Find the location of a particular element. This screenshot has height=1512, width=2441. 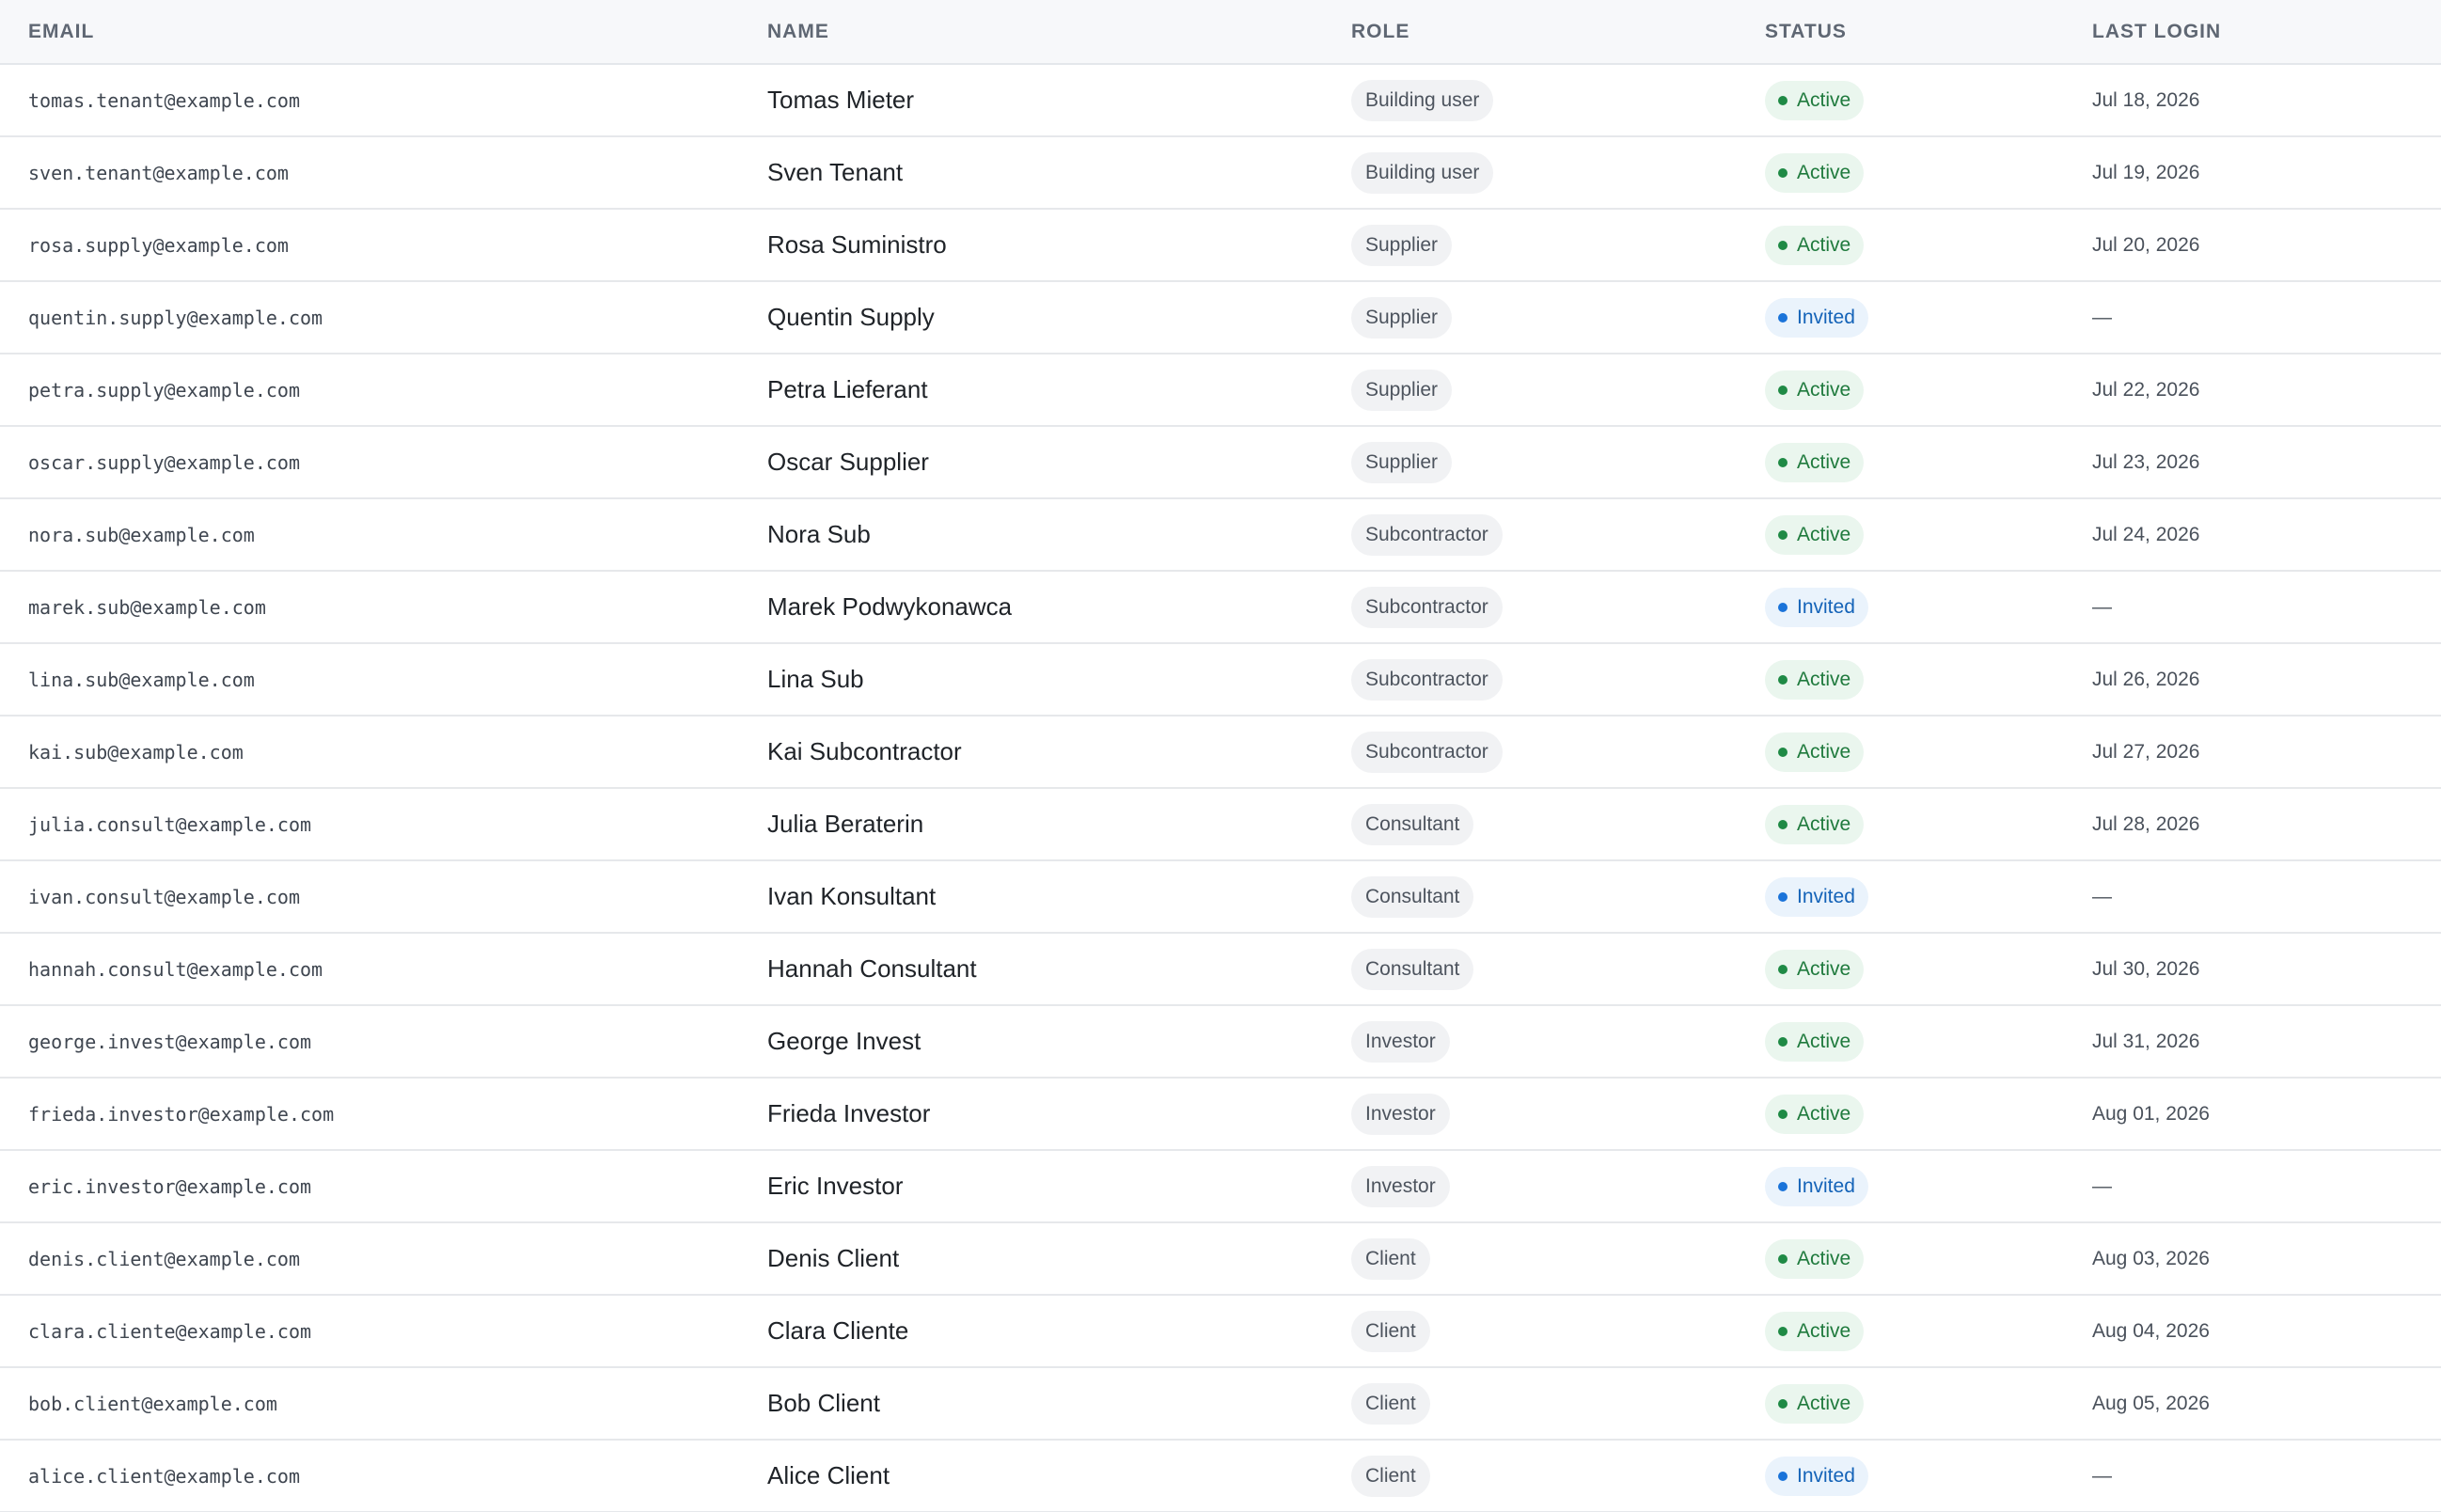

last-login-value: Jul 27, 2026 is located at coordinates (2146, 751).